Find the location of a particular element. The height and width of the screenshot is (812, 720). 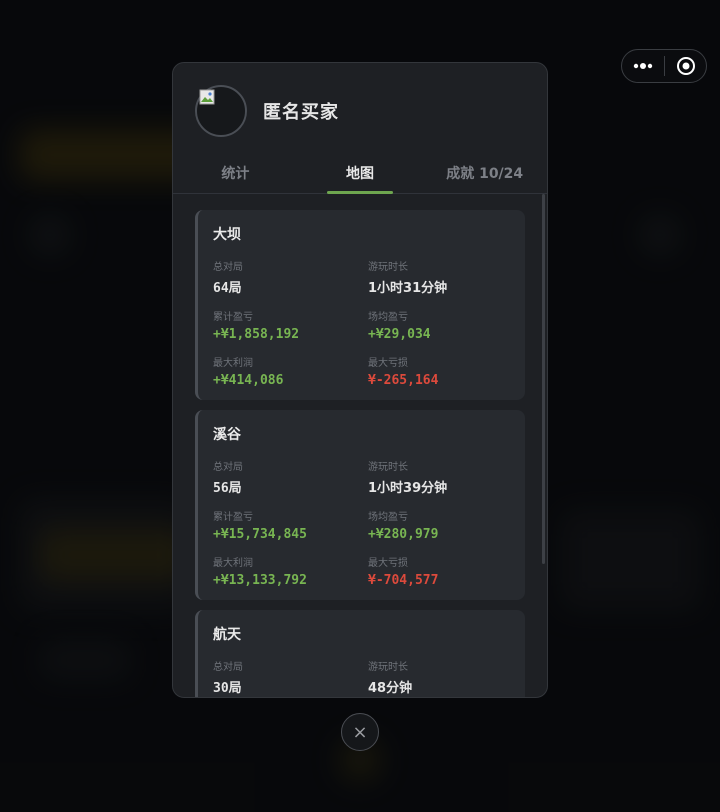

max-profit-value: +¥414,086 is located at coordinates (248, 380).